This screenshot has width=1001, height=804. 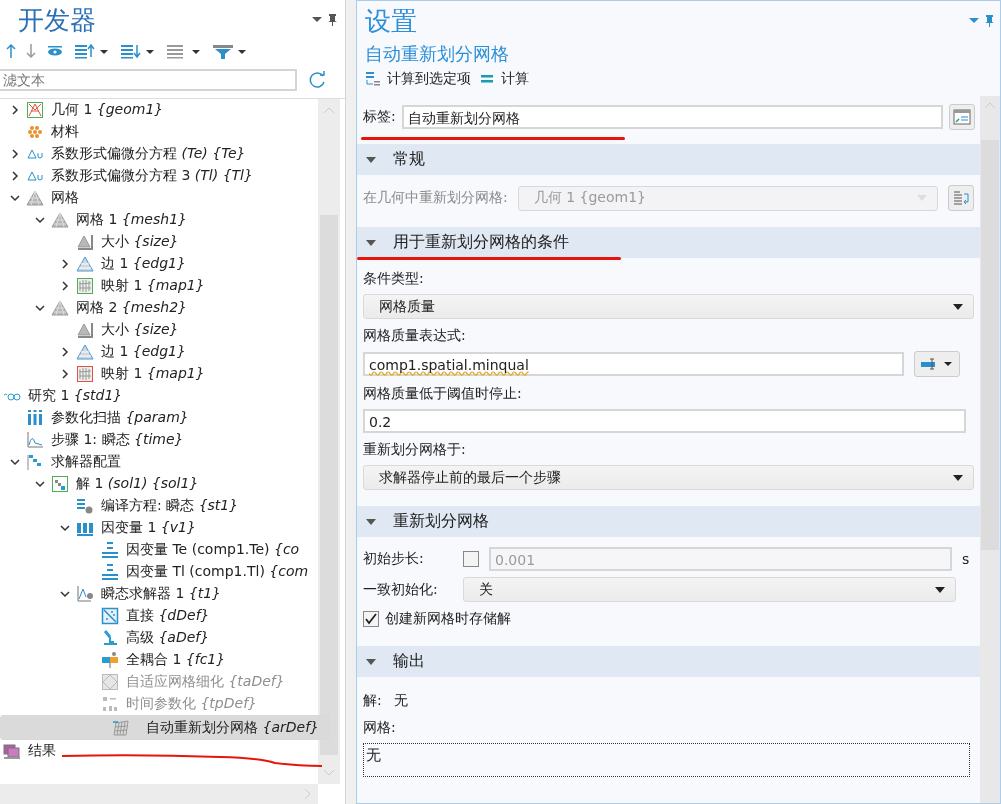 What do you see at coordinates (148, 528) in the screenshot?
I see `tree-item-label: 因变量 1 {v1}` at bounding box center [148, 528].